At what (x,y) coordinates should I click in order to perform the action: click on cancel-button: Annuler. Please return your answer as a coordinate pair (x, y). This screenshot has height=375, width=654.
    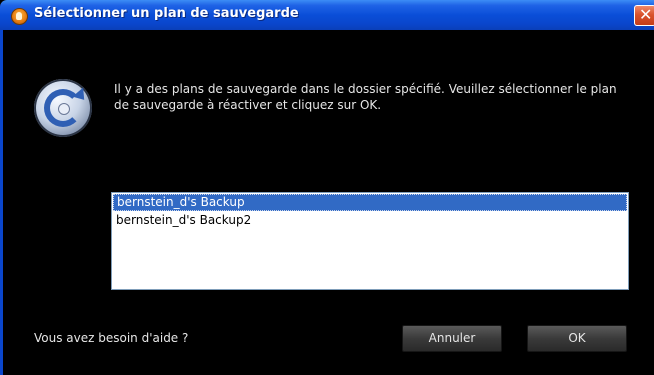
    Looking at the image, I should click on (452, 338).